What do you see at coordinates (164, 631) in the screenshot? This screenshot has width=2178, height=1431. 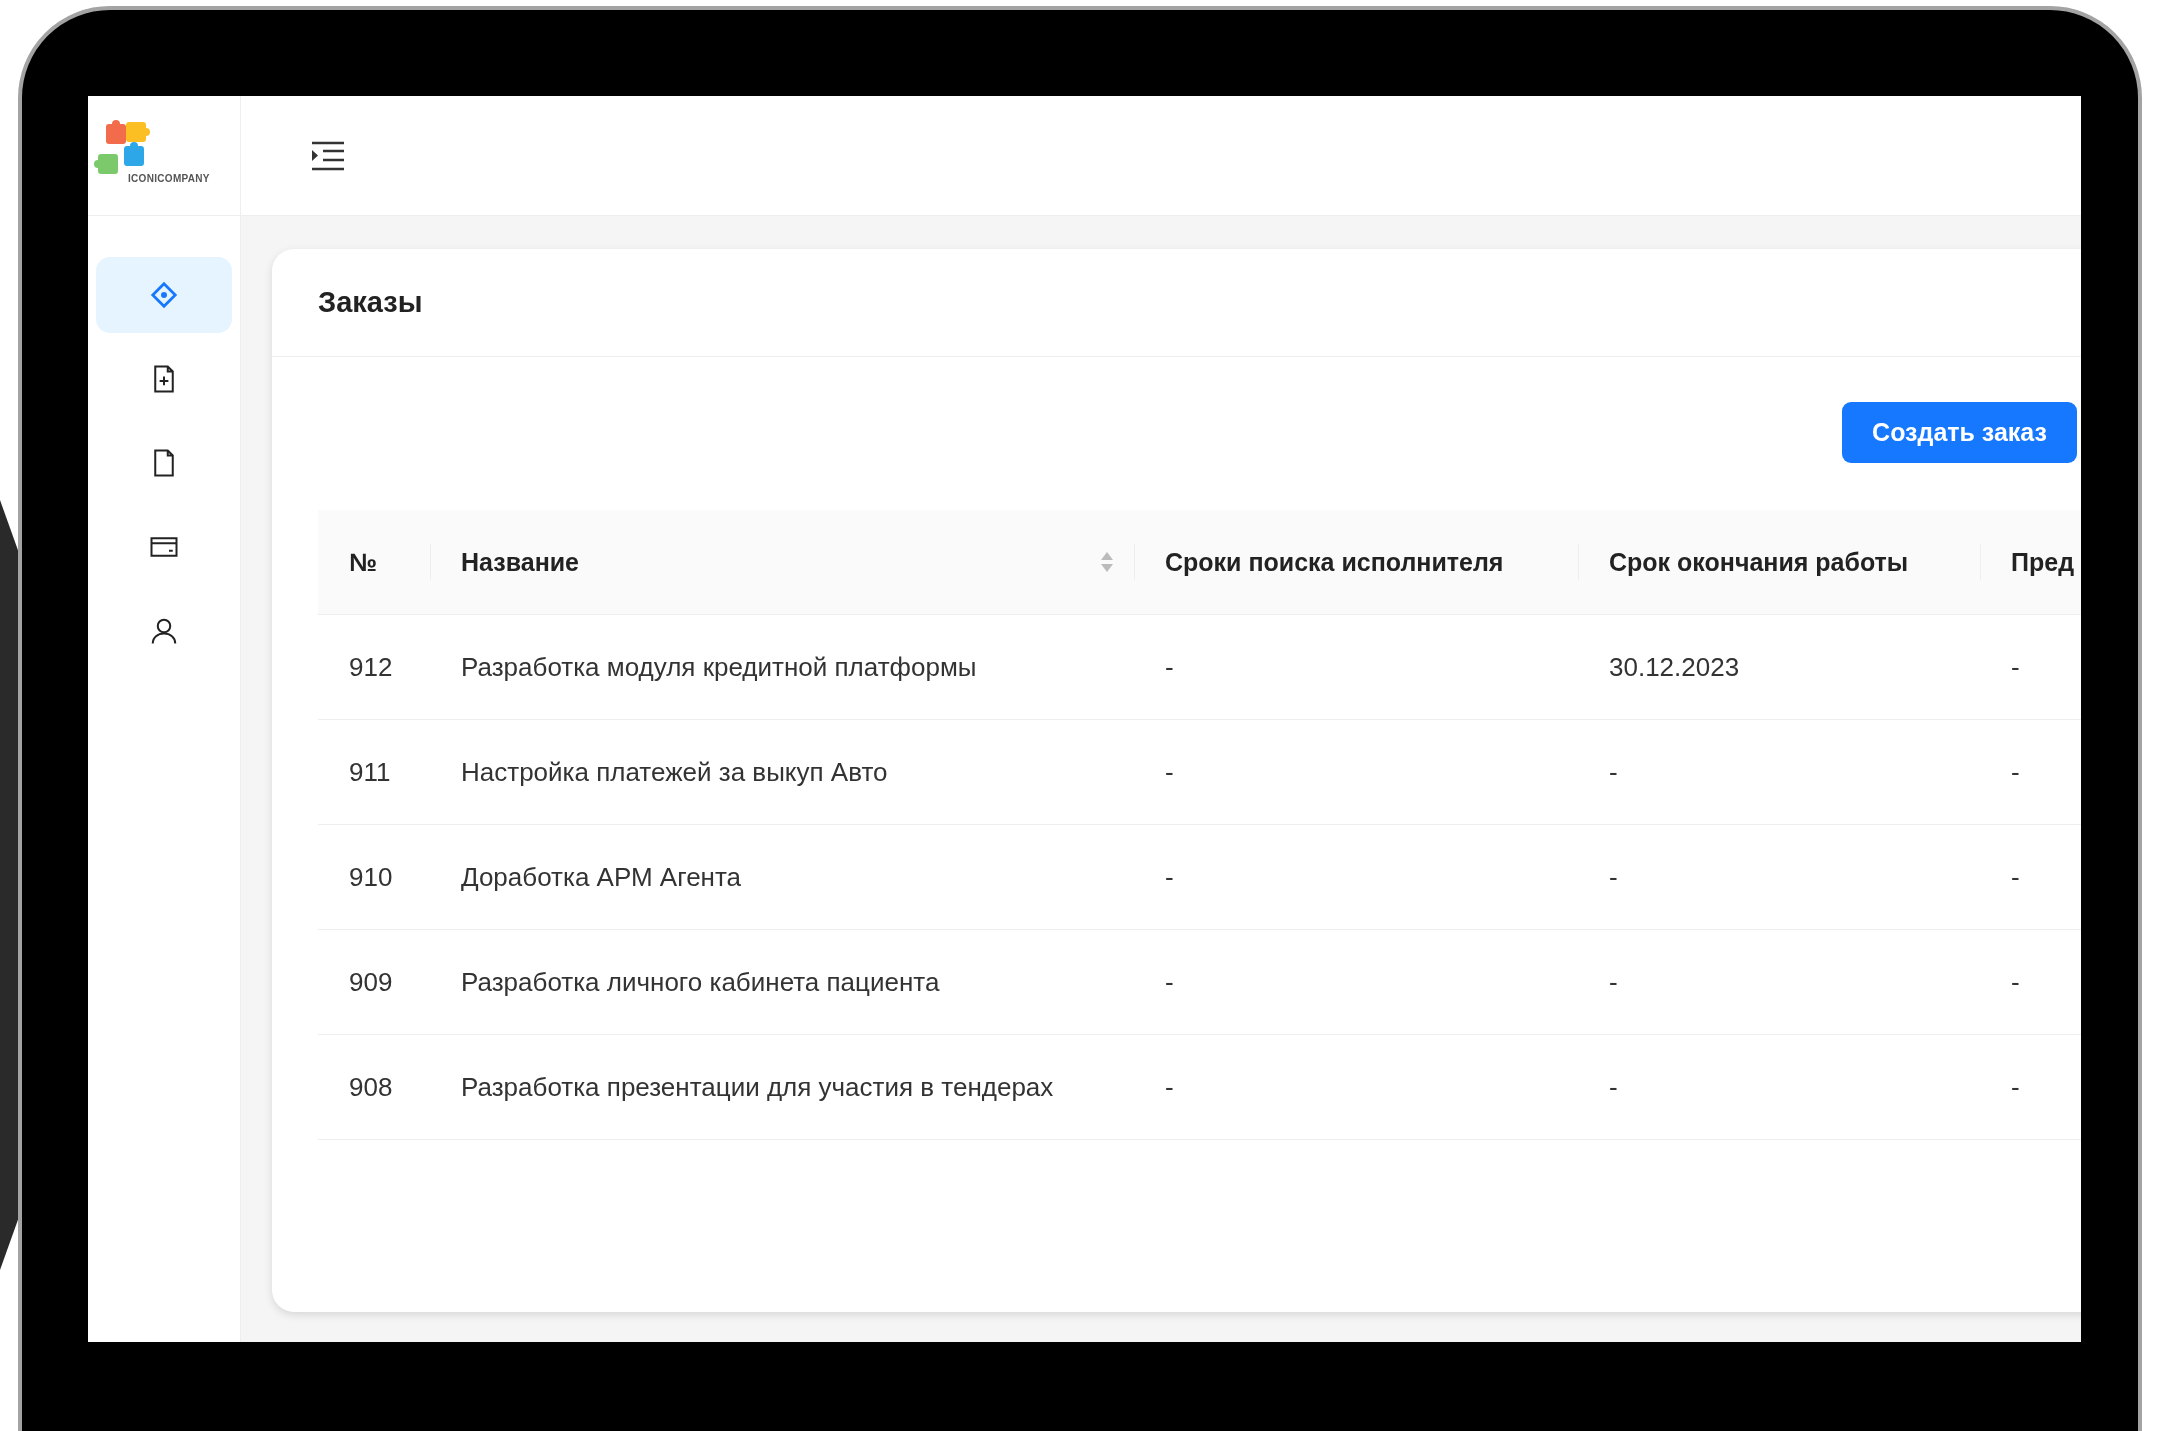 I see `user-icon` at bounding box center [164, 631].